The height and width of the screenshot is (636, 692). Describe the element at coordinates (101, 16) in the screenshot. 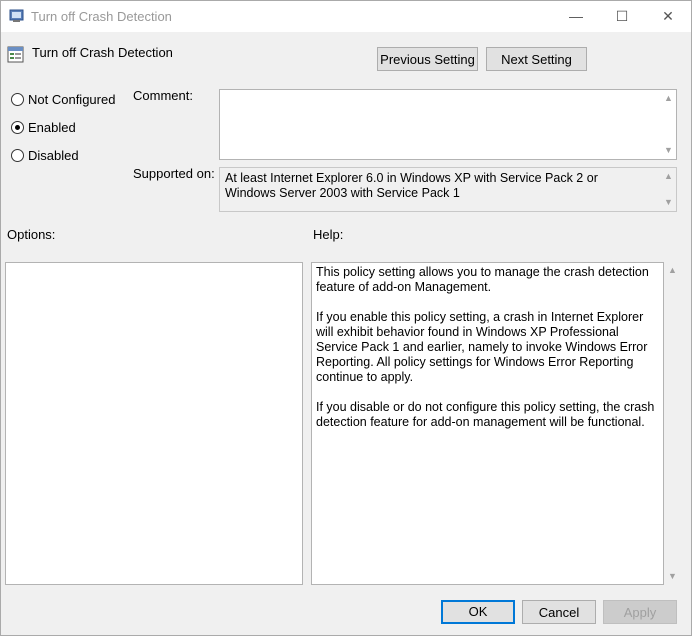

I see `window-title: Turn off Crash Detection` at that location.